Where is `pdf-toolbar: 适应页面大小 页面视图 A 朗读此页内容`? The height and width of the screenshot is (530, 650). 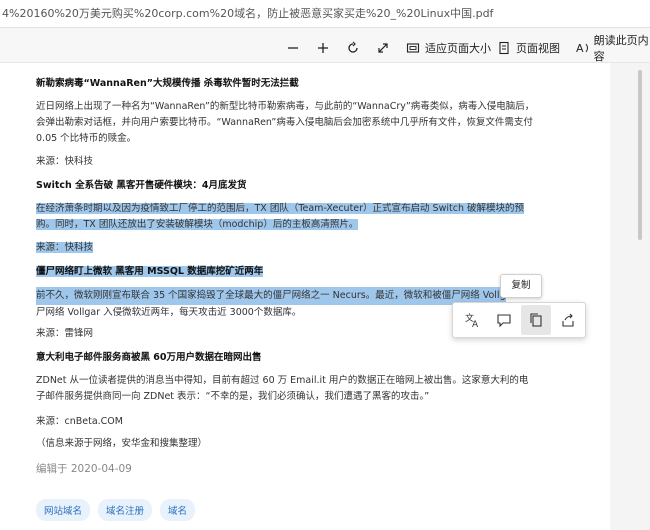
pdf-toolbar: 适应页面大小 页面视图 A 朗读此页内容 is located at coordinates (325, 48).